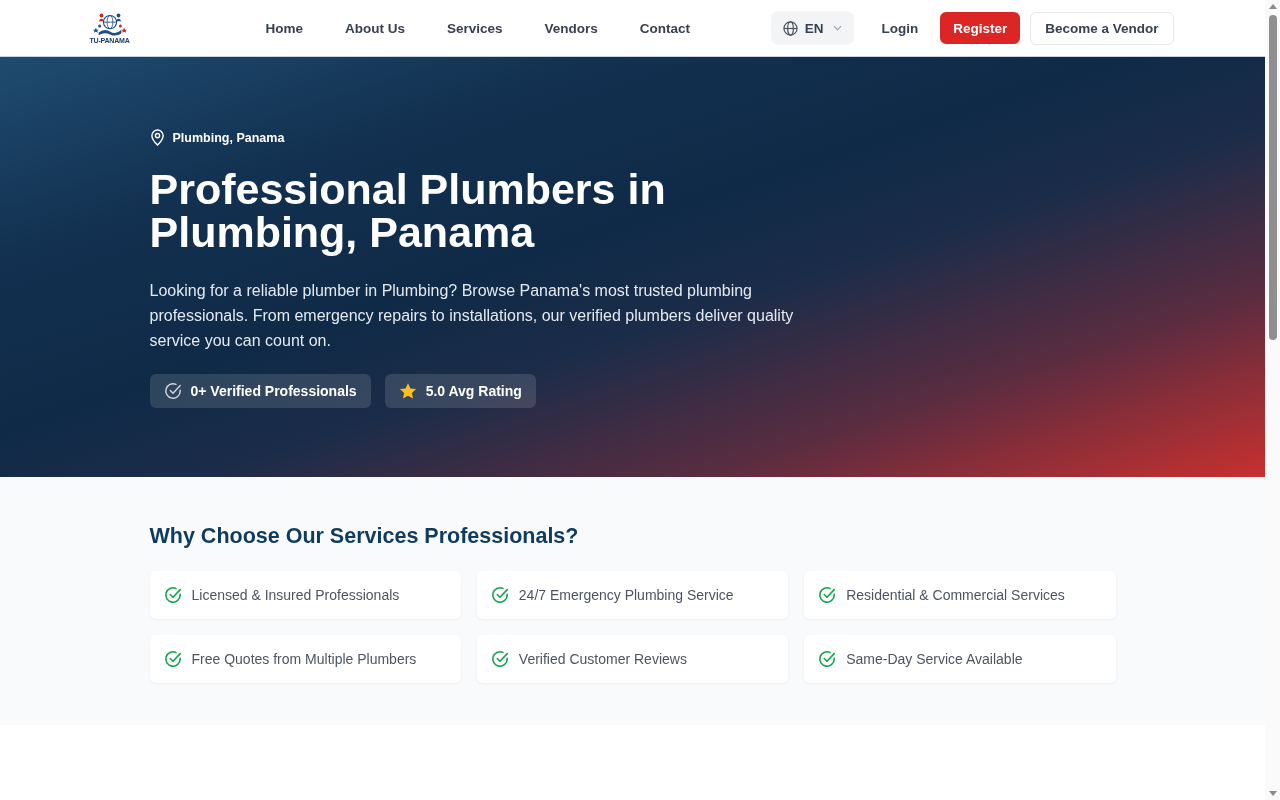  I want to click on scrollbar, so click(1272, 400).